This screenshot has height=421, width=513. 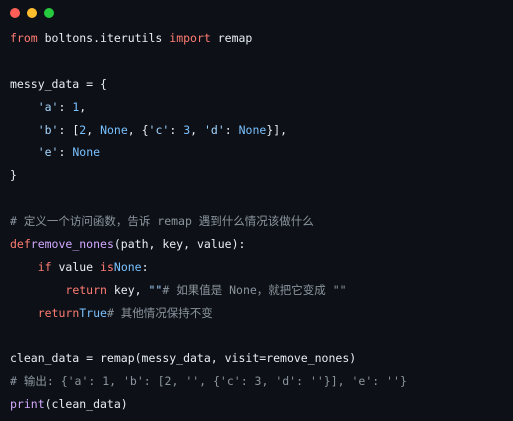 I want to click on code-token: (path, key, value):, so click(x=179, y=244).